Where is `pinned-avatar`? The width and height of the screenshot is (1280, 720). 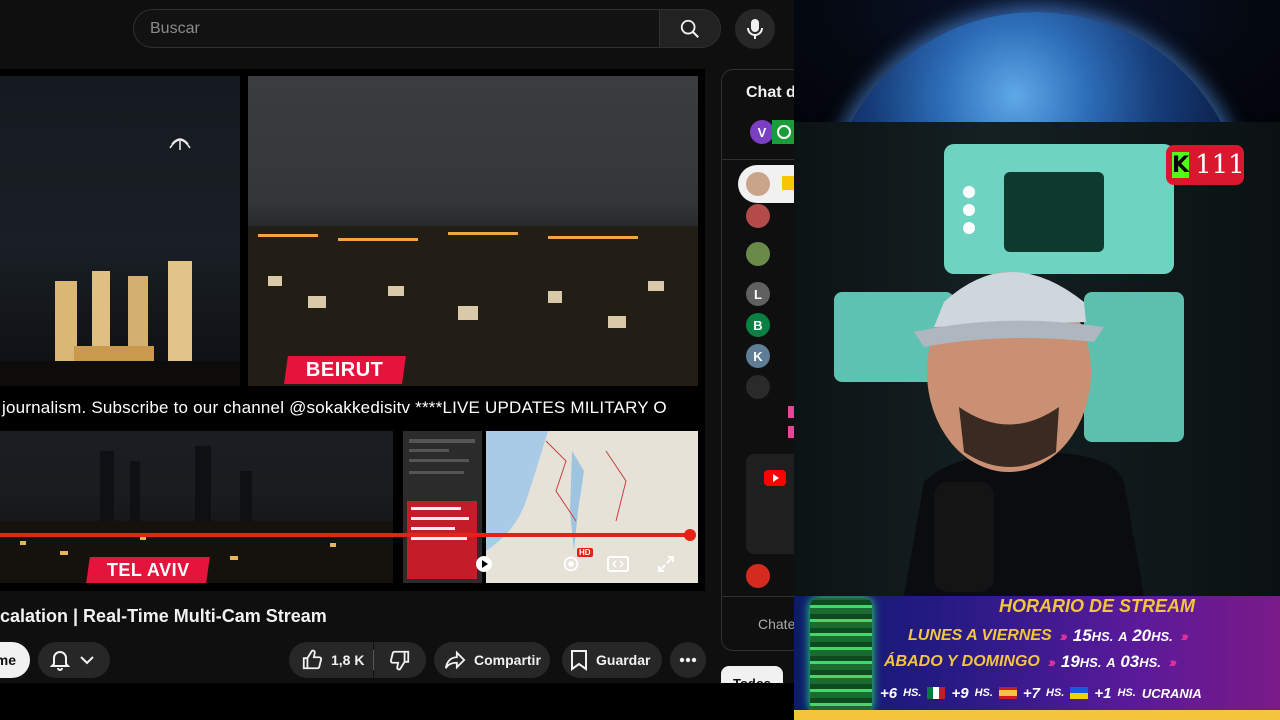
pinned-avatar is located at coordinates (758, 184).